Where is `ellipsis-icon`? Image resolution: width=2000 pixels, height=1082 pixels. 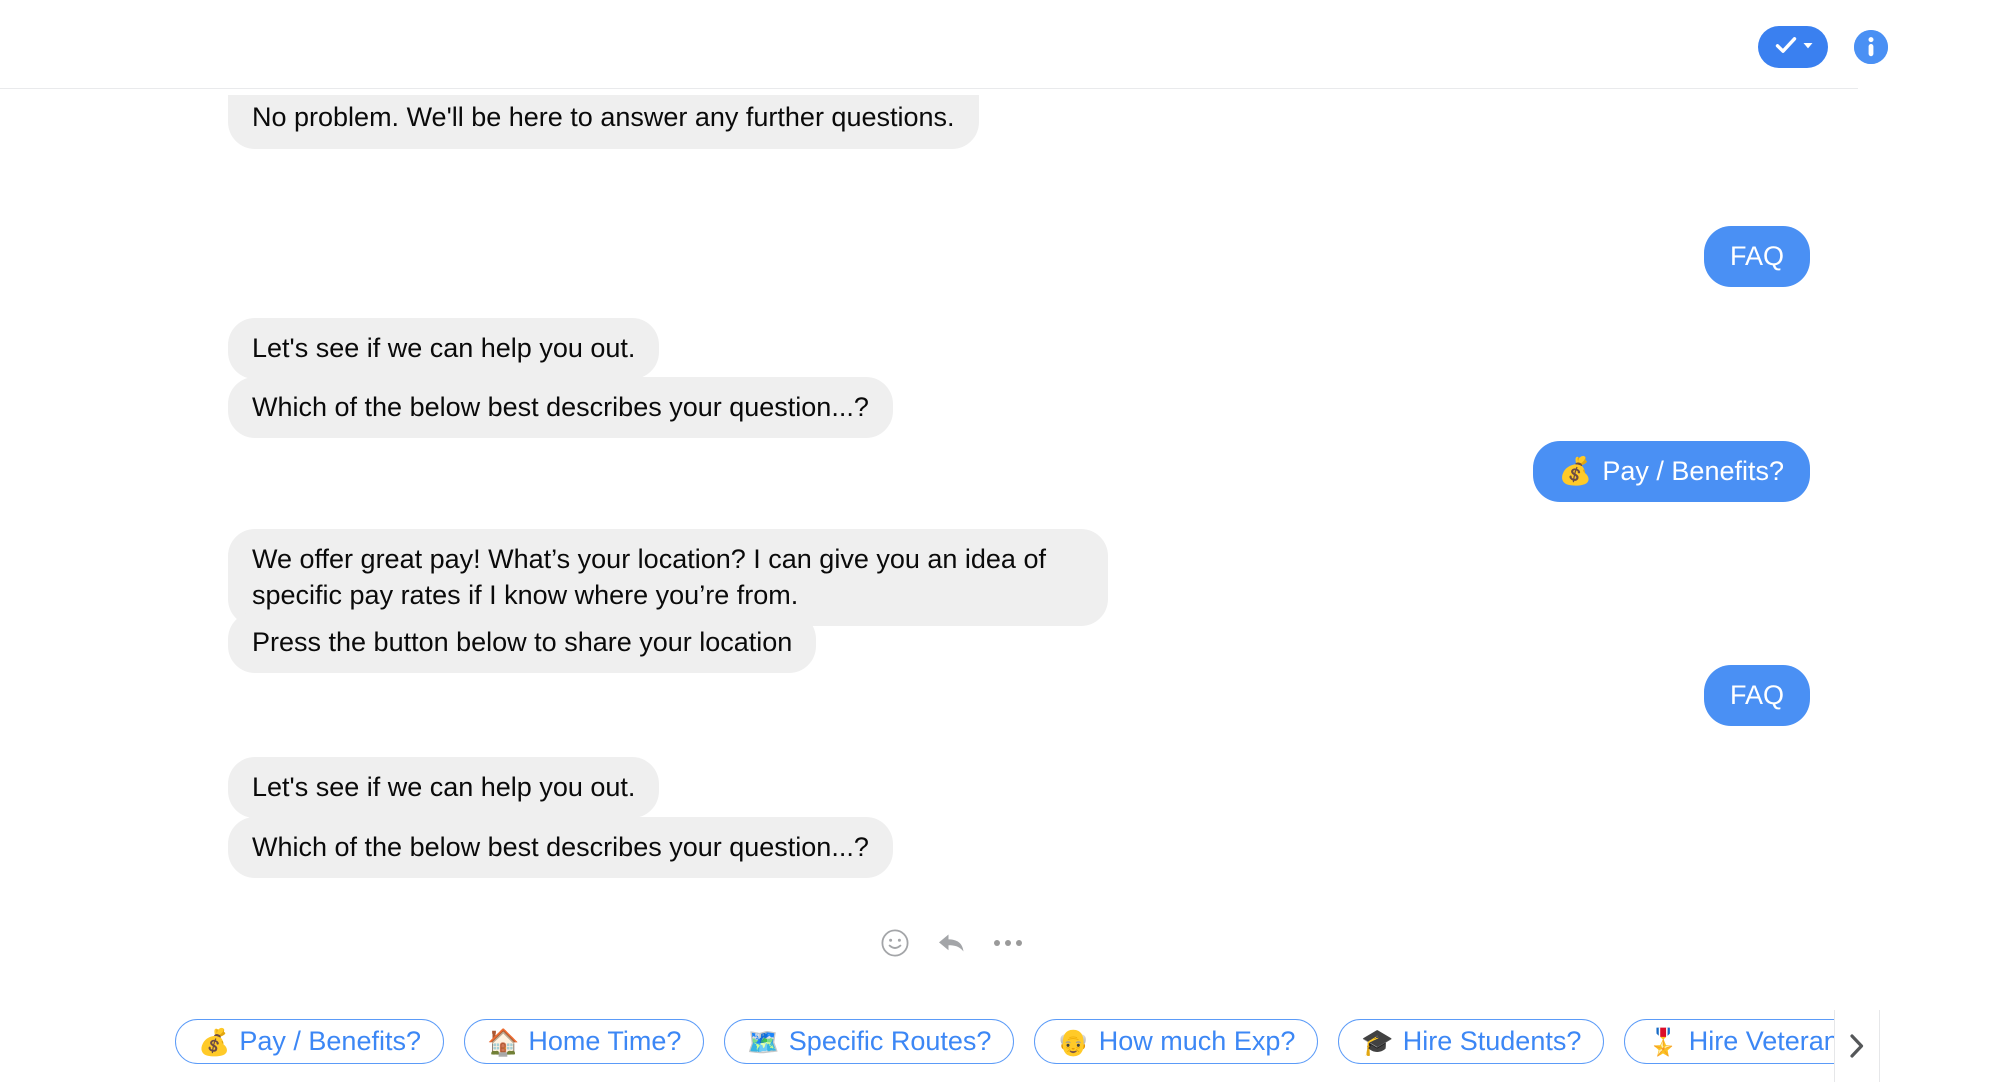 ellipsis-icon is located at coordinates (1008, 943).